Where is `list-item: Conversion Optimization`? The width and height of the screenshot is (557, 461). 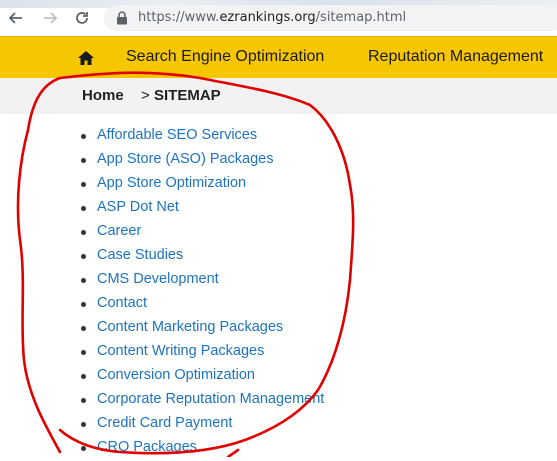 list-item: Conversion Optimization is located at coordinates (200, 377).